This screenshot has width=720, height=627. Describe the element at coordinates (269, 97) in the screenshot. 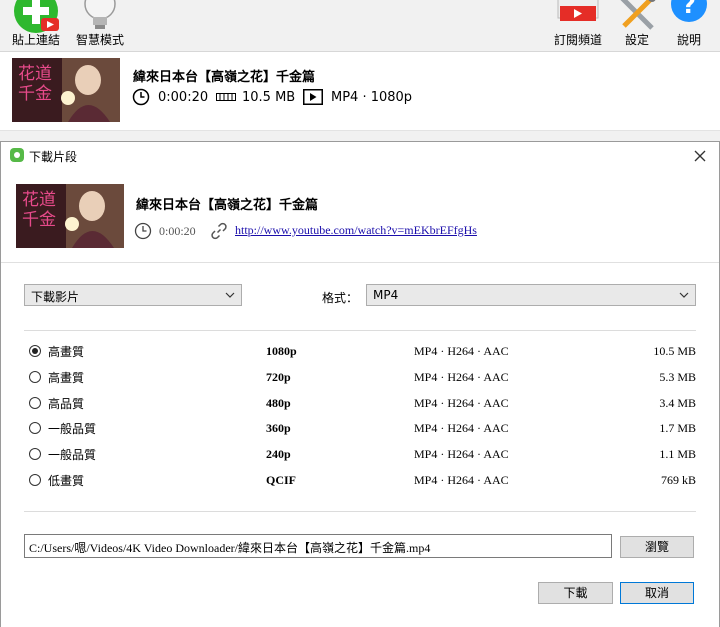

I see `item-size: 10.5 MB` at that location.